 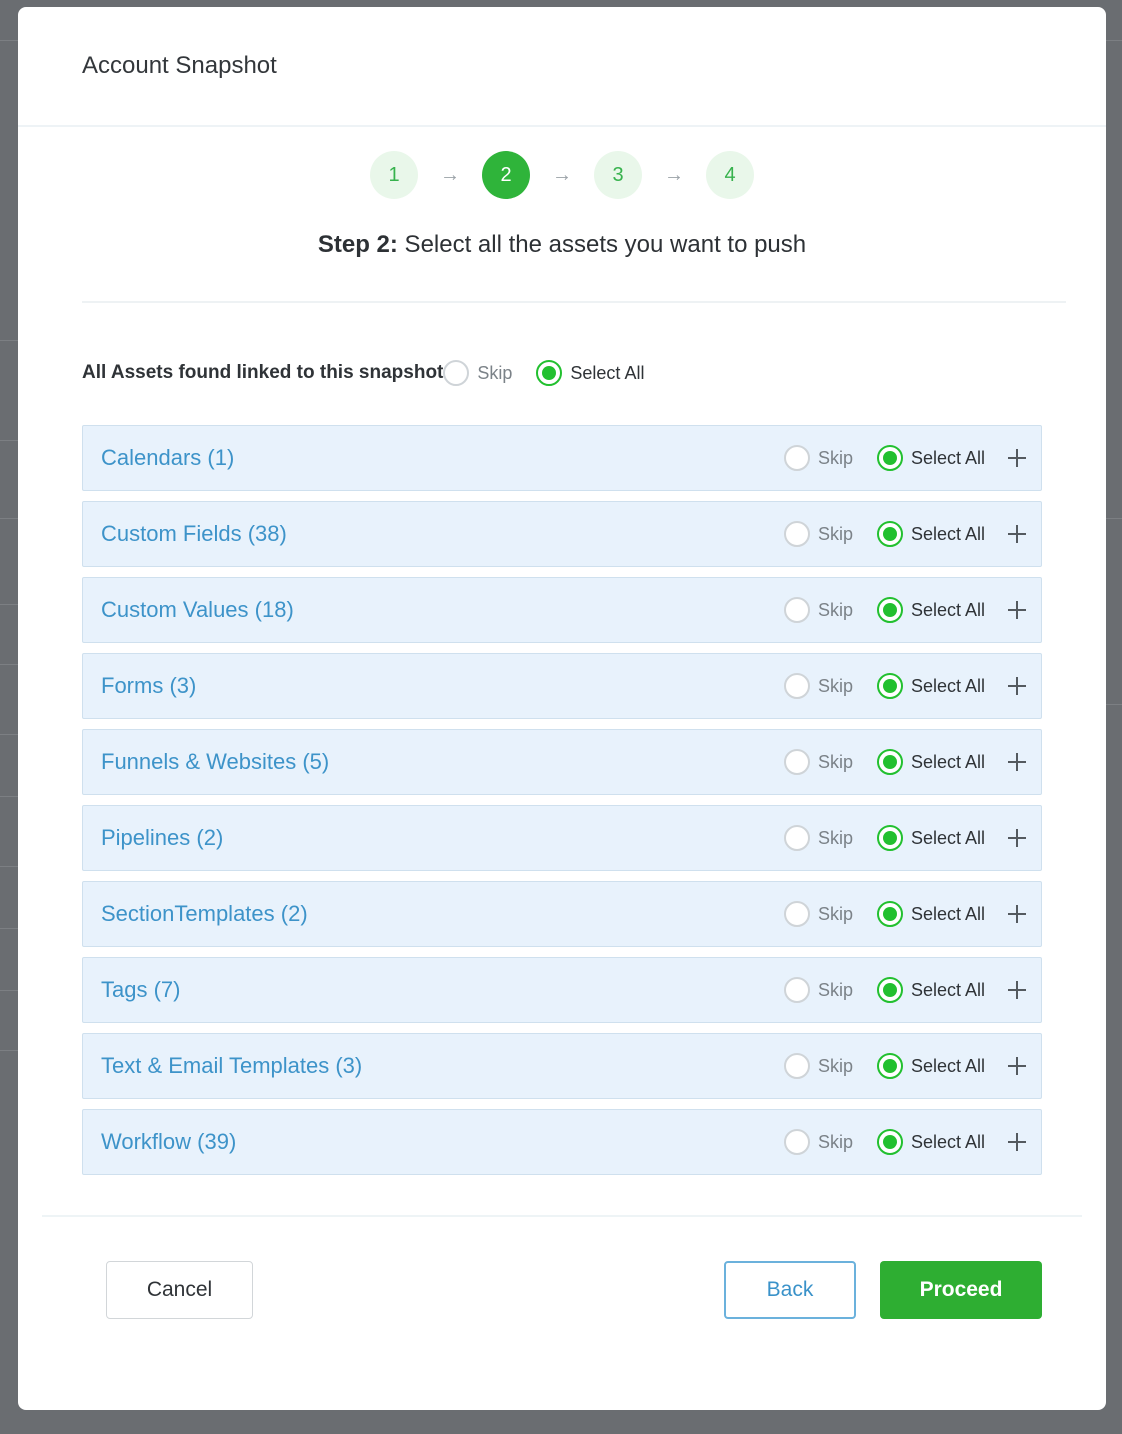 What do you see at coordinates (231, 1066) in the screenshot?
I see `asset-name: Text & Email Templates (3)` at bounding box center [231, 1066].